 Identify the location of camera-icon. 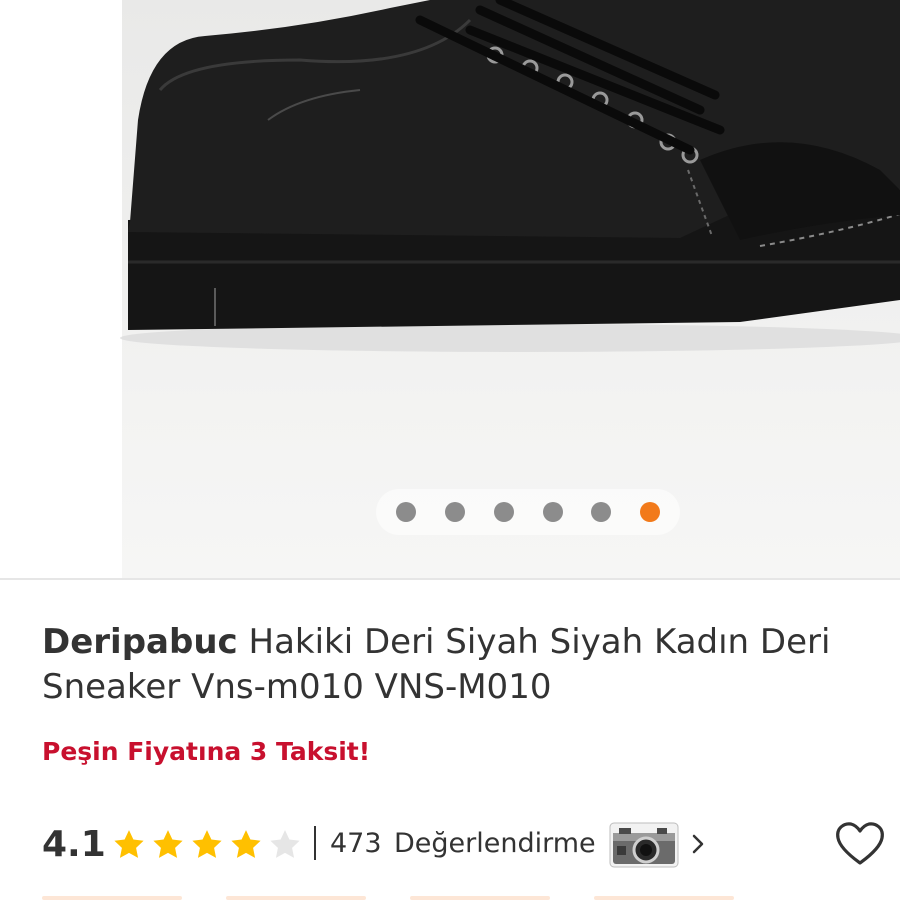
(644, 845).